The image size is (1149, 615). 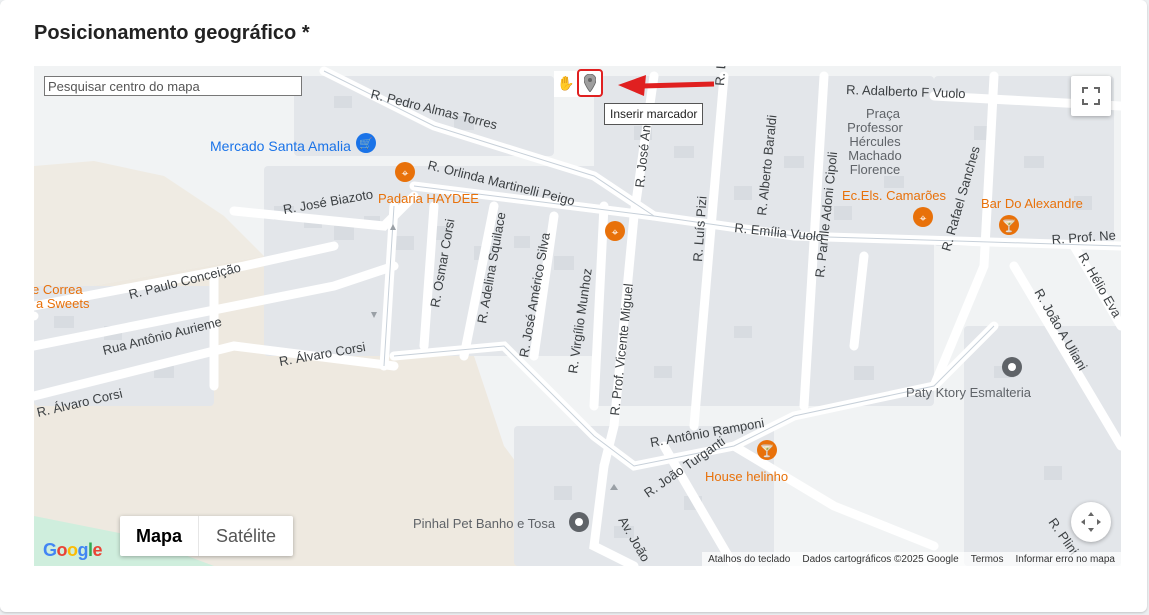 I want to click on section-title: Posicionamento geográfico *, so click(x=172, y=33).